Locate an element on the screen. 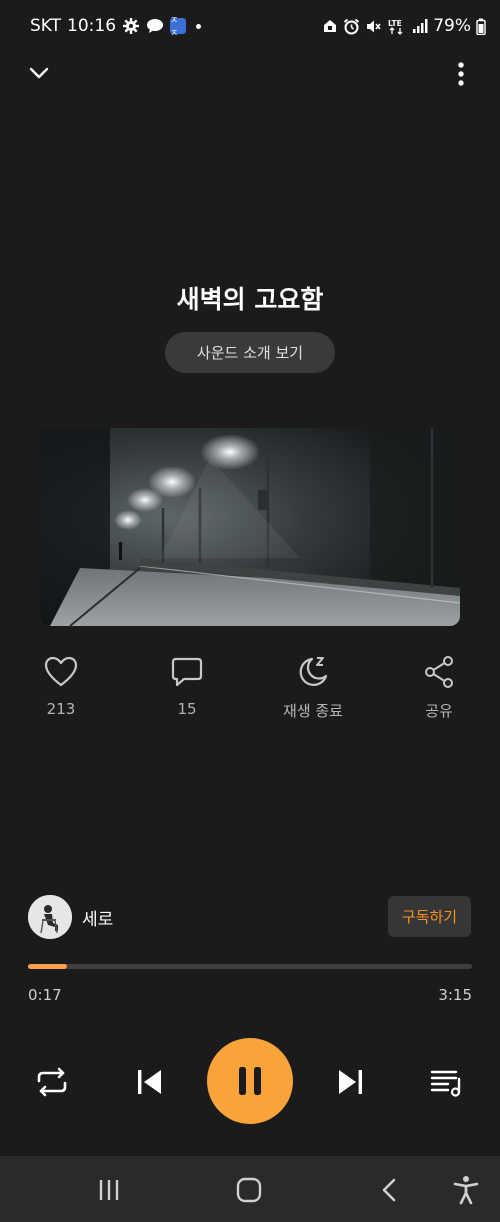 The width and height of the screenshot is (500, 1222). foggy-street-night-image is located at coordinates (250, 527).